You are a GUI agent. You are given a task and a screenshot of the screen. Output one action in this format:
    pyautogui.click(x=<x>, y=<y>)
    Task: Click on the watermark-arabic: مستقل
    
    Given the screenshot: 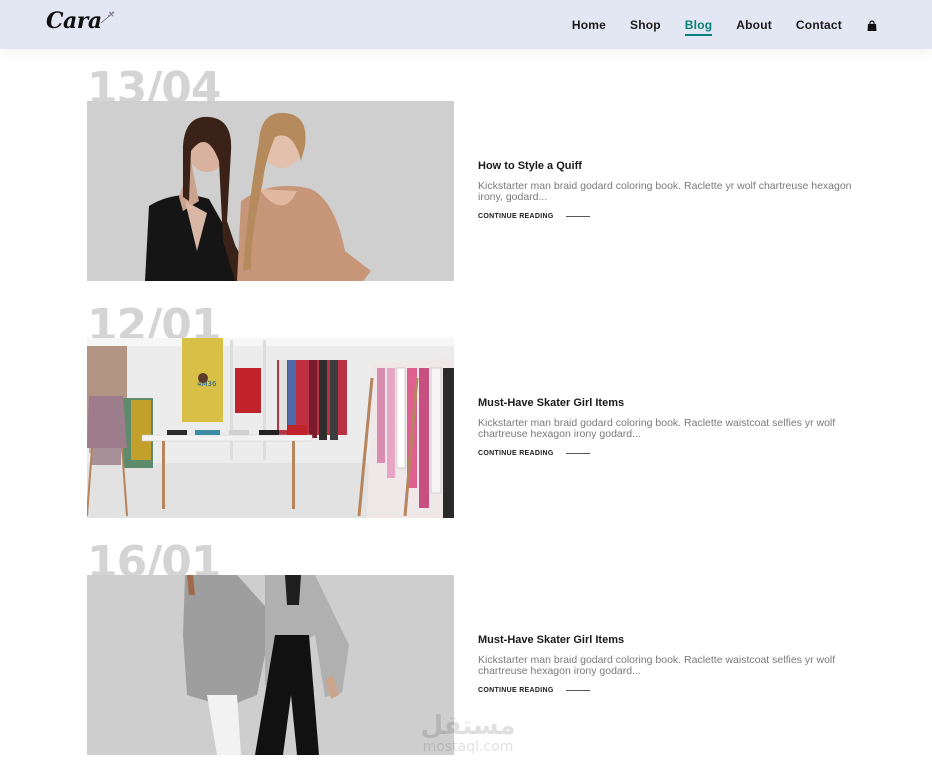 What is the action you would take?
    pyautogui.click(x=468, y=726)
    